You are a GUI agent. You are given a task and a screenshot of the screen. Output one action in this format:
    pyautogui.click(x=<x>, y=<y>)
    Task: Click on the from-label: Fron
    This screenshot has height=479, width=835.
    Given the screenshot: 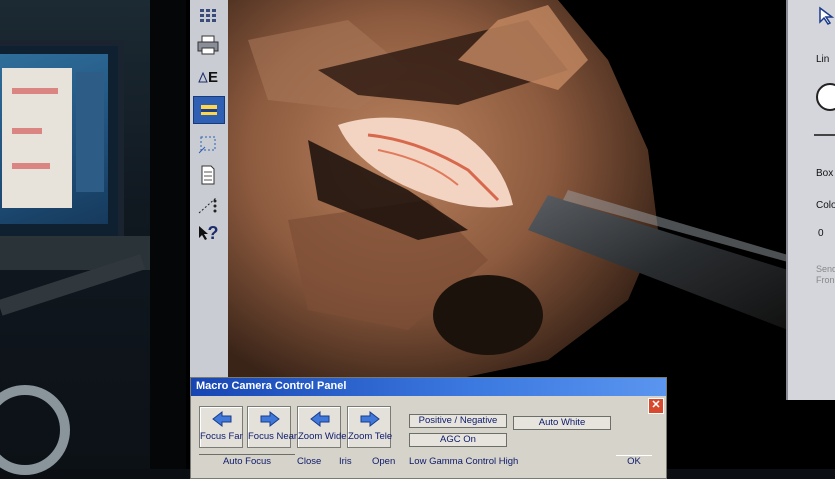 What is the action you would take?
    pyautogui.click(x=825, y=280)
    